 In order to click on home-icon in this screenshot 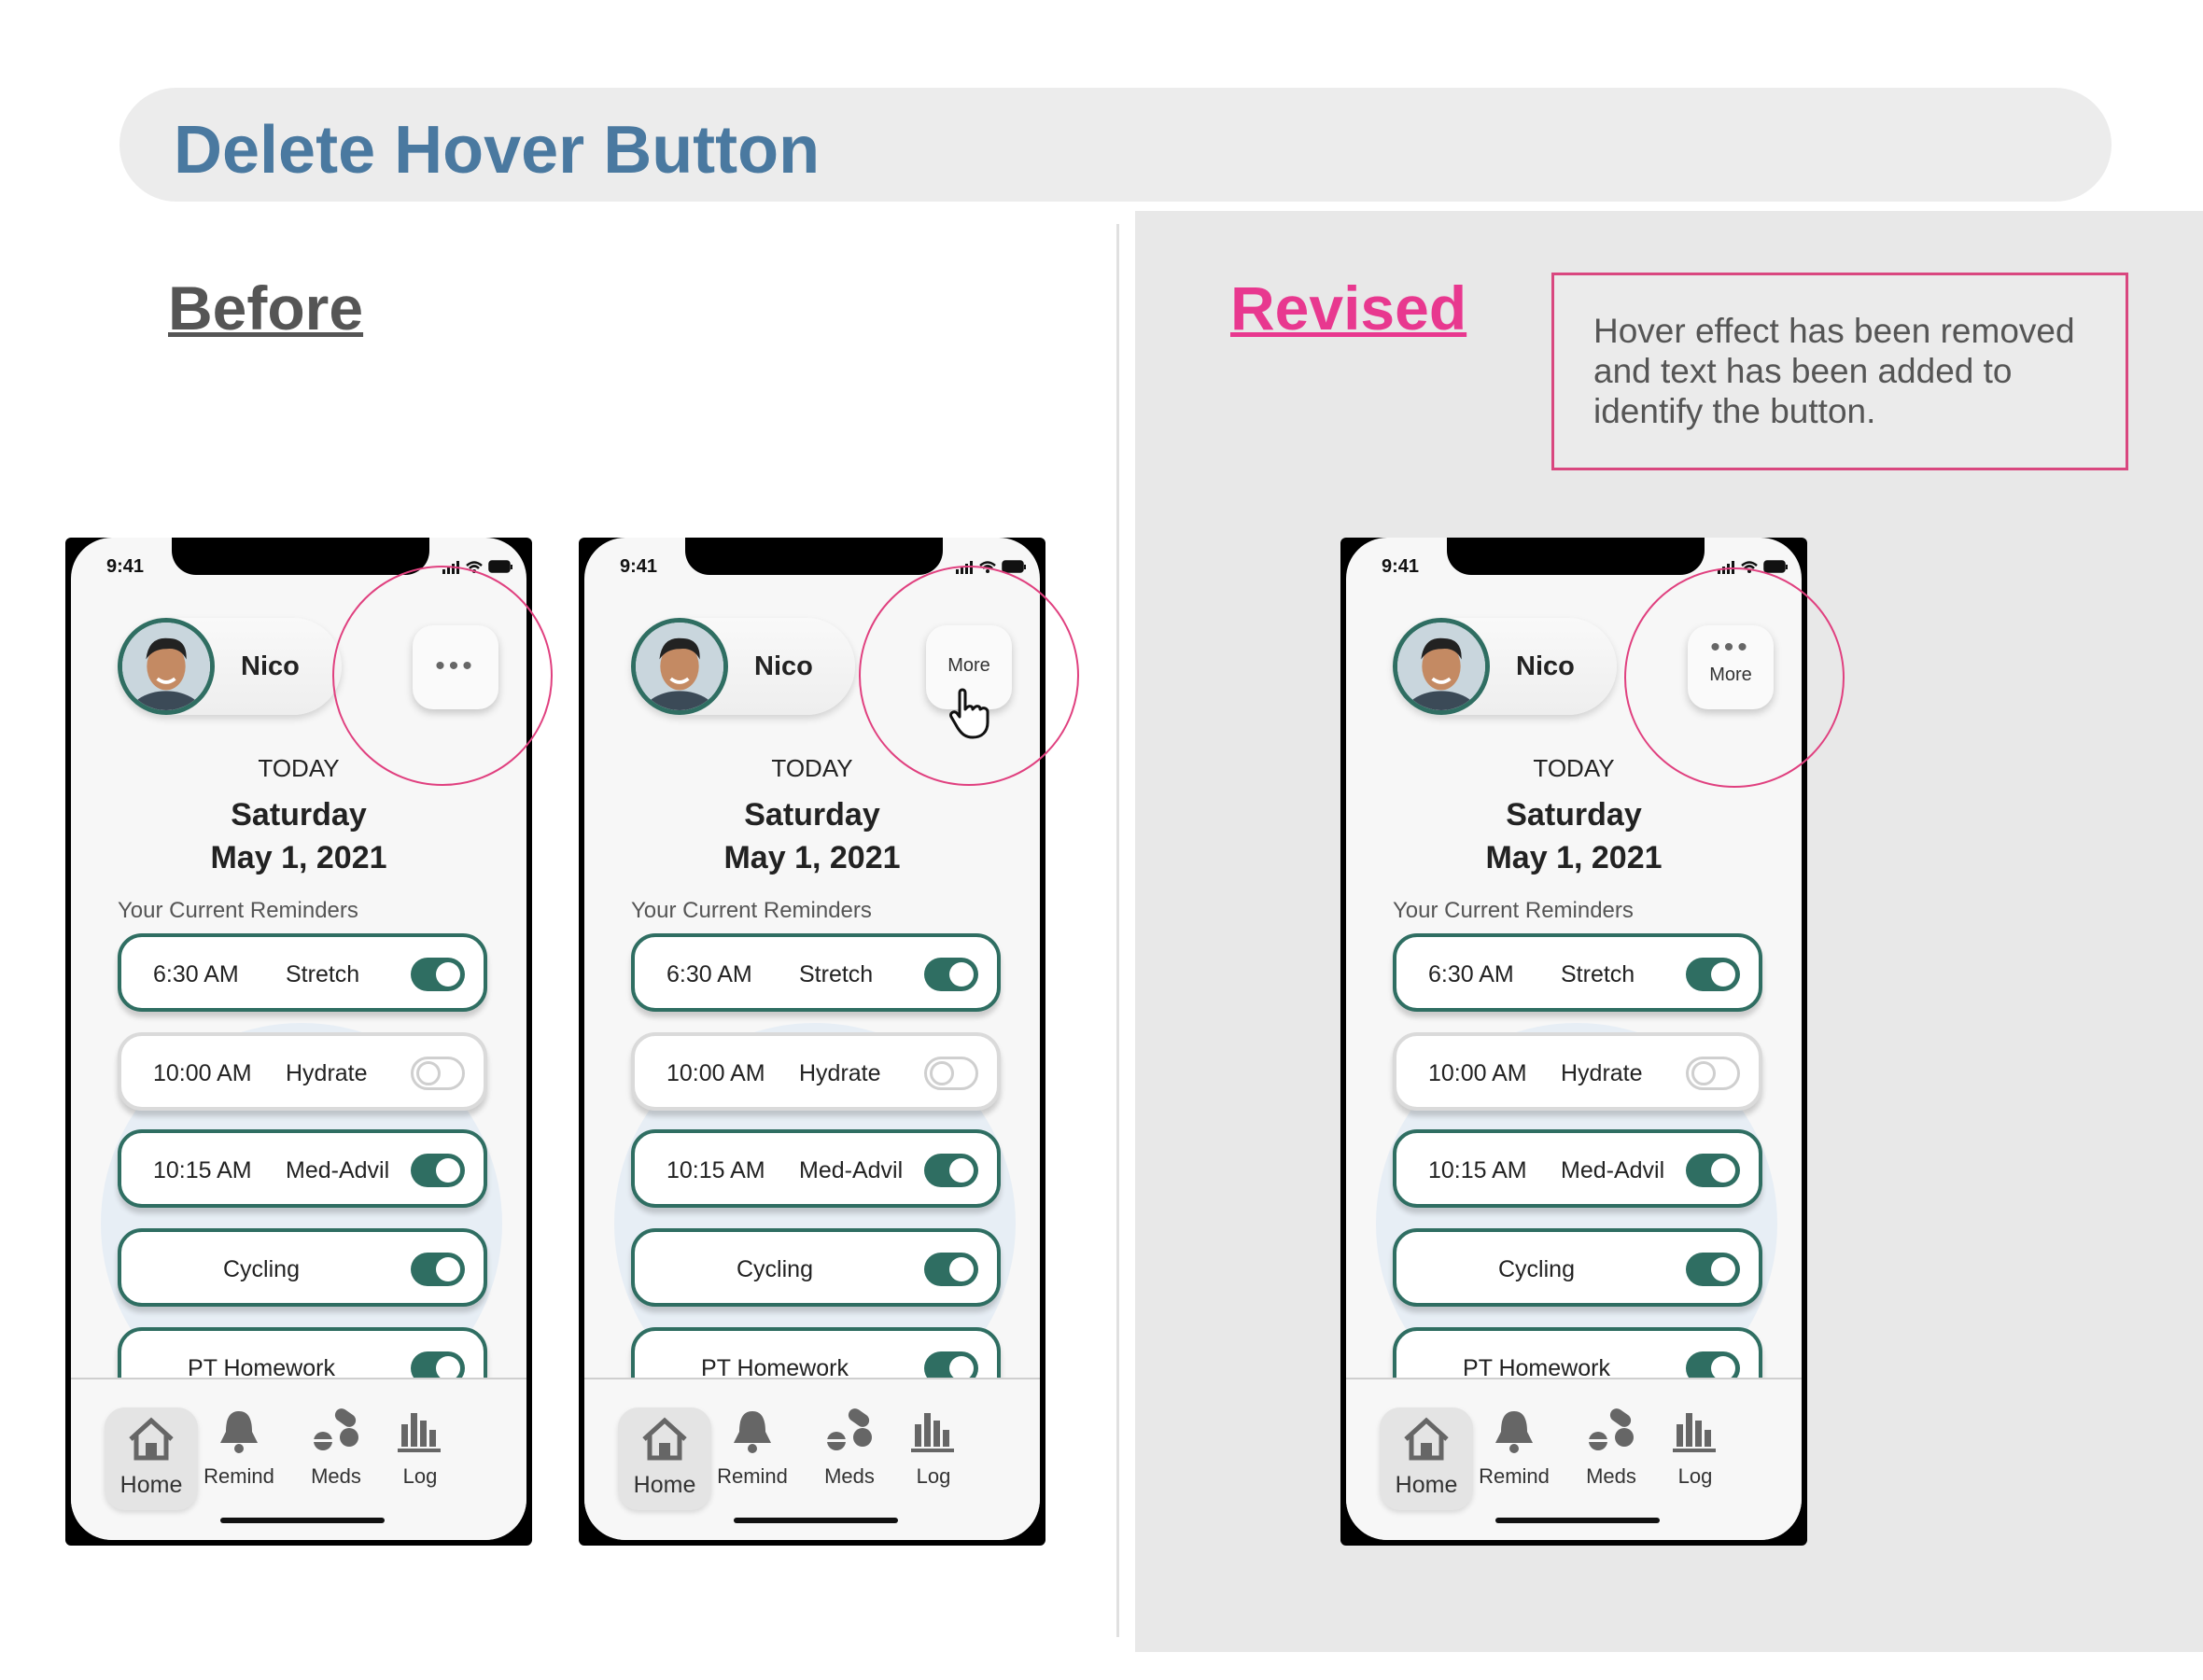, I will do `click(152, 1439)`.